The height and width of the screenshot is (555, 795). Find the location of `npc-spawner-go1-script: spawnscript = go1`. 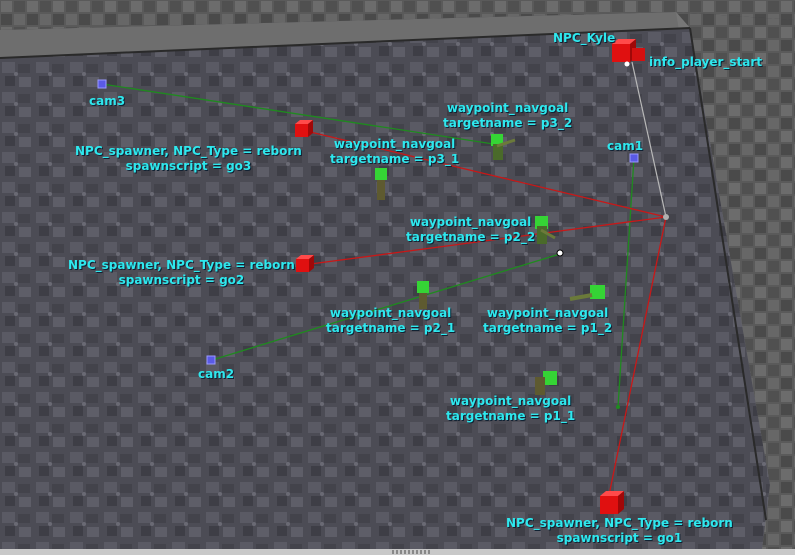

npc-spawner-go1-script: spawnscript = go1 is located at coordinates (619, 538).